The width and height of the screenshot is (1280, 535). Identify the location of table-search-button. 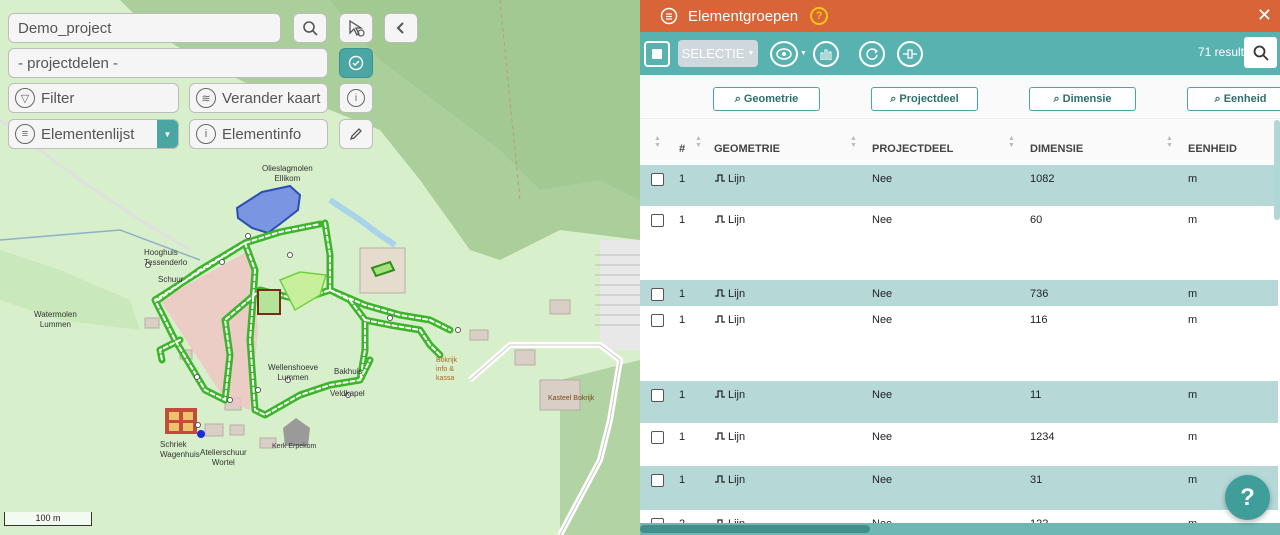
(1260, 52).